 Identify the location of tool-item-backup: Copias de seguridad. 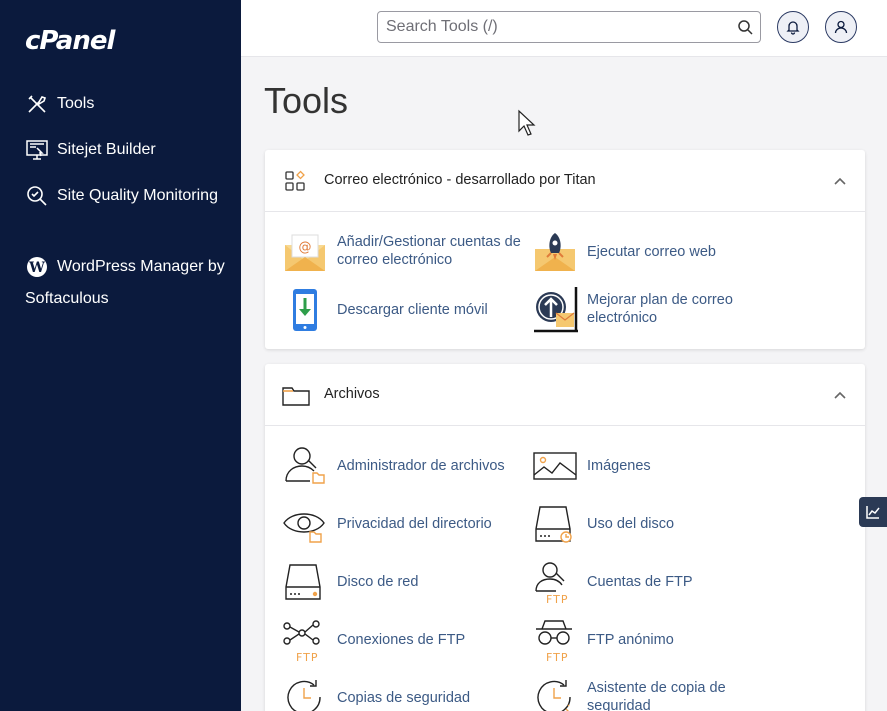
(402, 693).